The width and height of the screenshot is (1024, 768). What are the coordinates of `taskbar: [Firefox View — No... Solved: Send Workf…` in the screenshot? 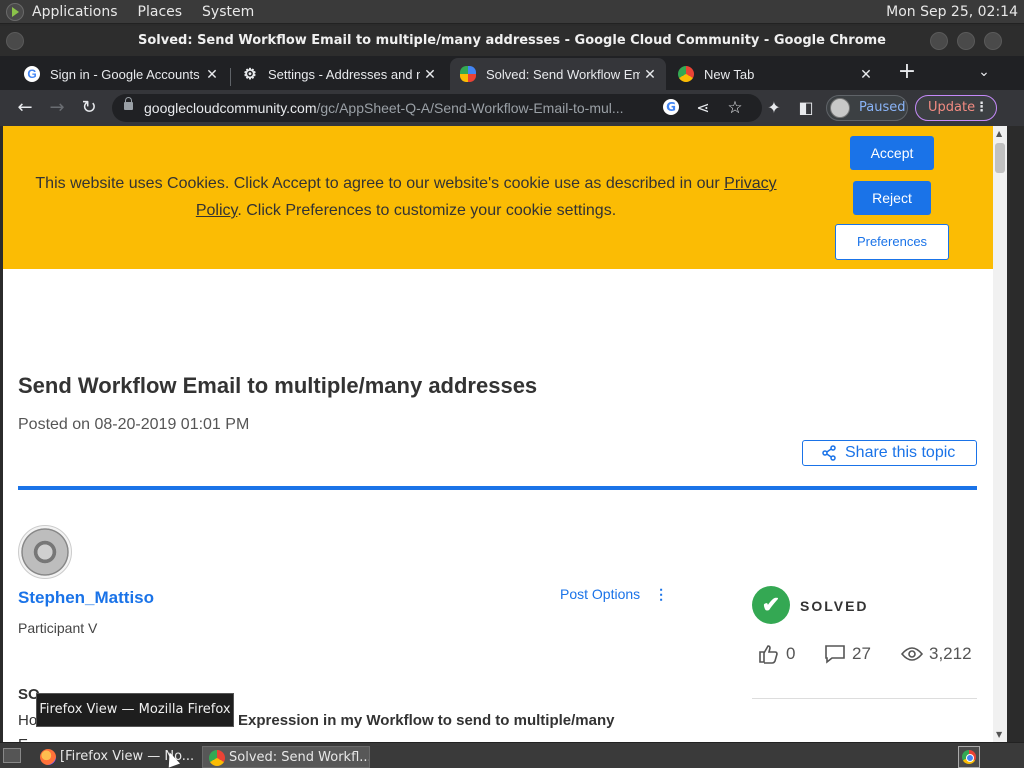 It's located at (512, 755).